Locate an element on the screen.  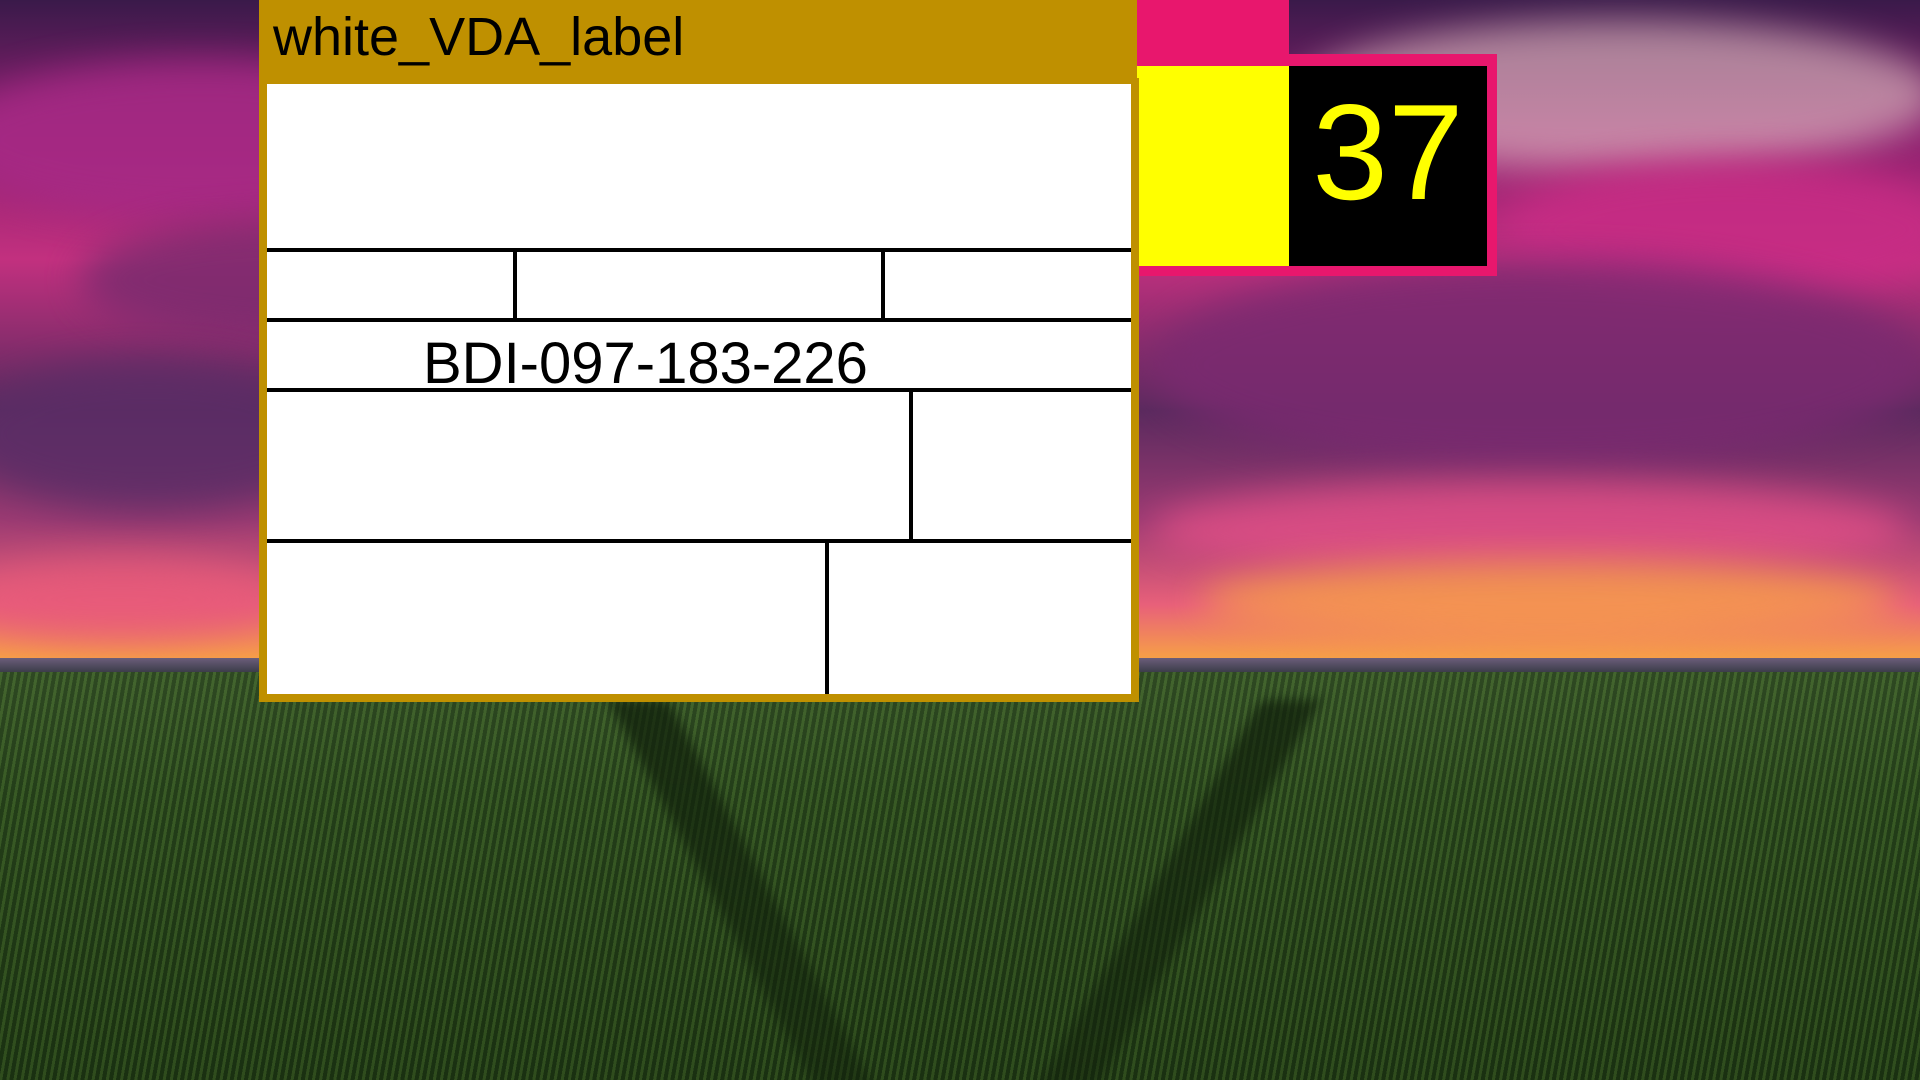
label-code: BDI-097-183-226 is located at coordinates (645, 363).